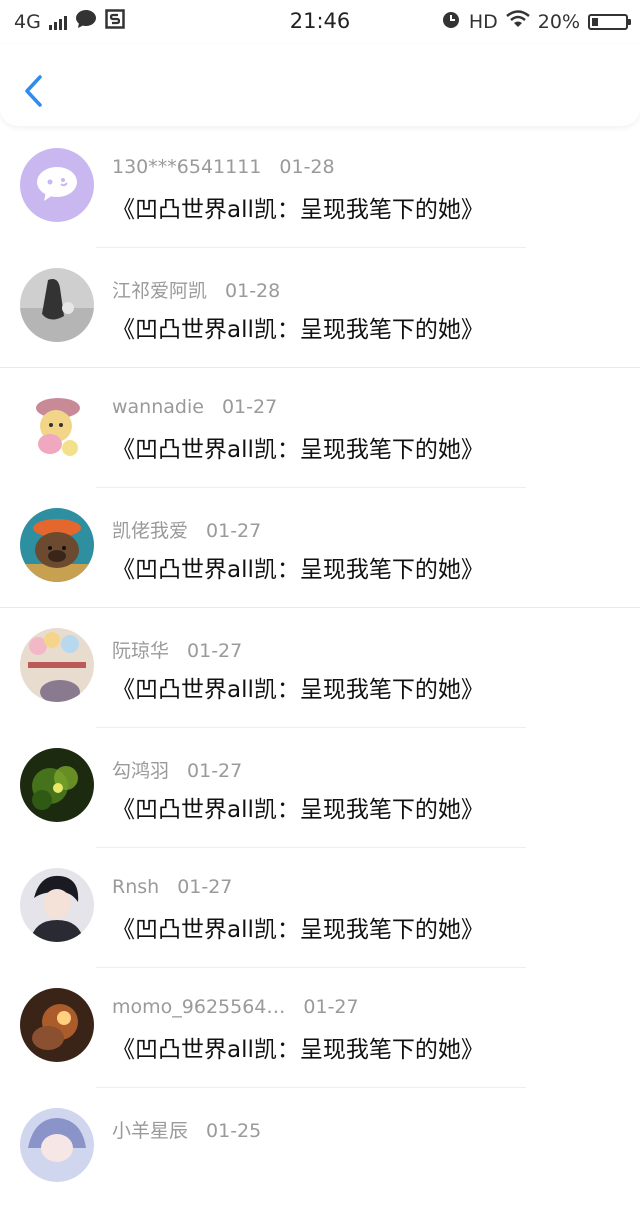 The width and height of the screenshot is (640, 1208). What do you see at coordinates (141, 771) in the screenshot?
I see `user-name: 勾鸿羽` at bounding box center [141, 771].